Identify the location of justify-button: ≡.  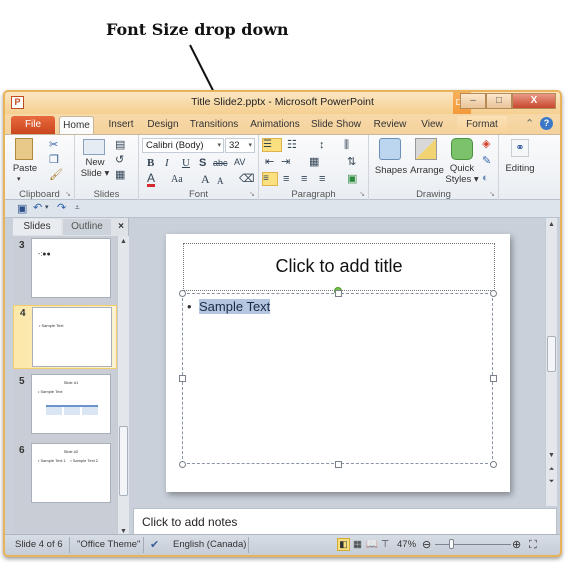
(322, 179).